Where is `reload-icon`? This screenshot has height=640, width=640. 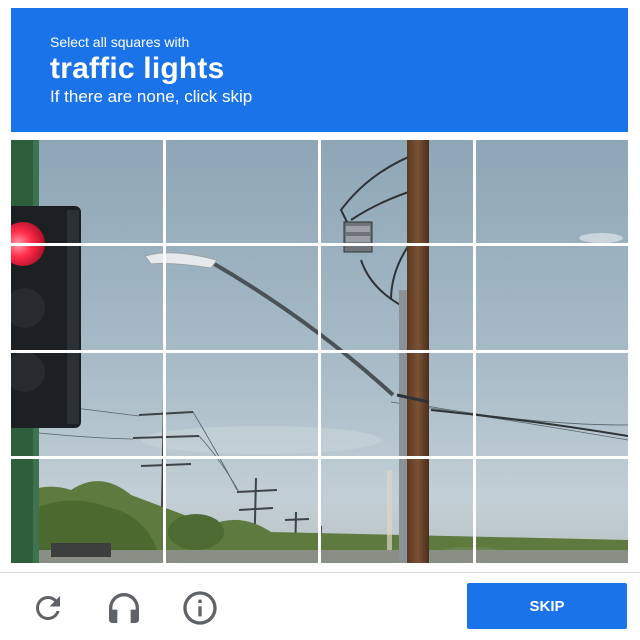 reload-icon is located at coordinates (47, 608).